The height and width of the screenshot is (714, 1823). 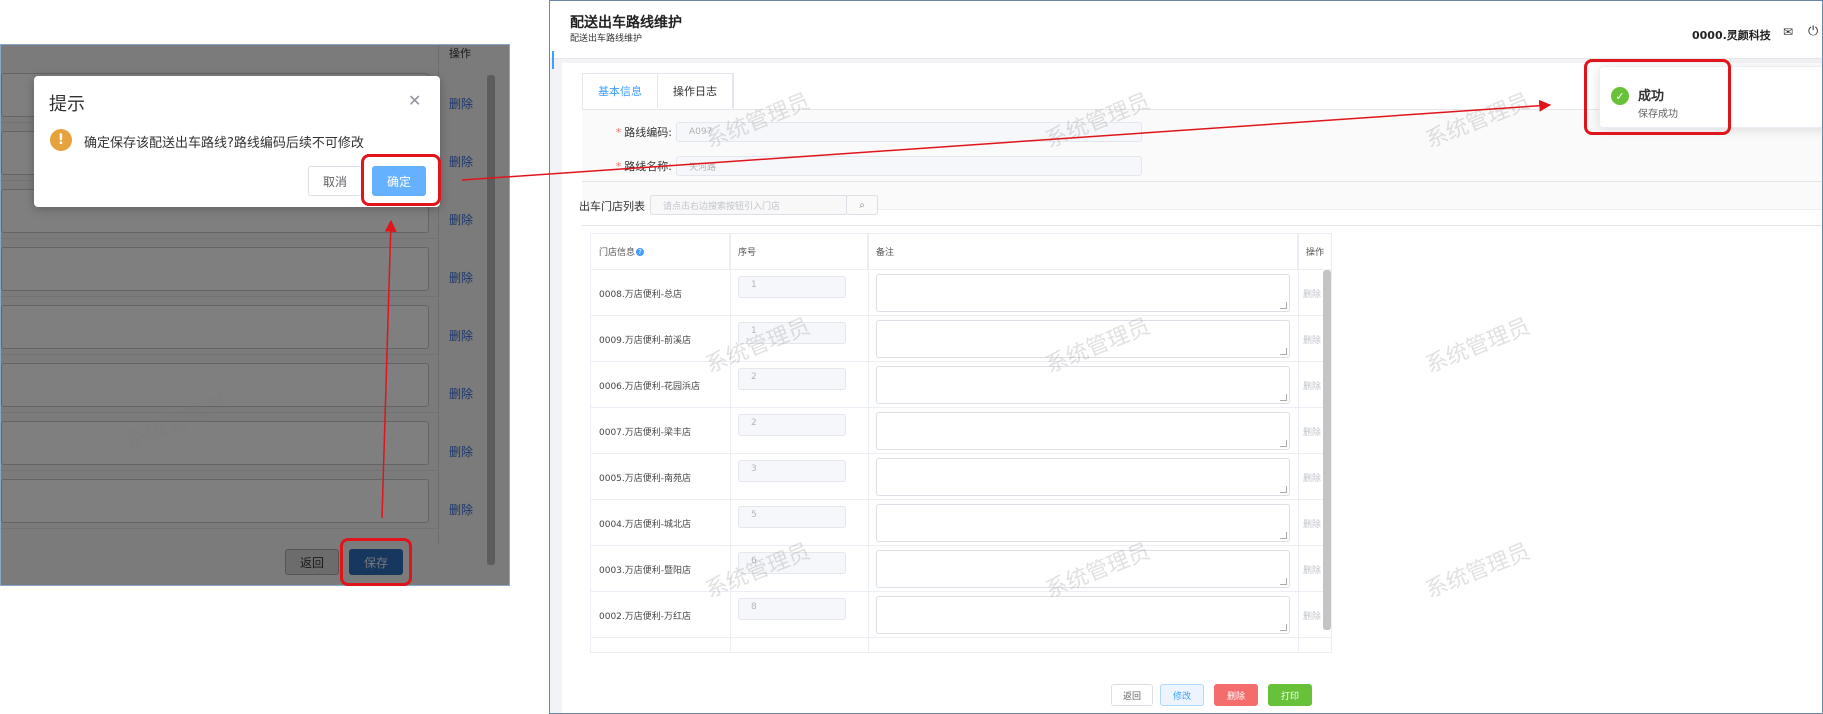 What do you see at coordinates (61, 140) in the screenshot?
I see `warning-icon: !` at bounding box center [61, 140].